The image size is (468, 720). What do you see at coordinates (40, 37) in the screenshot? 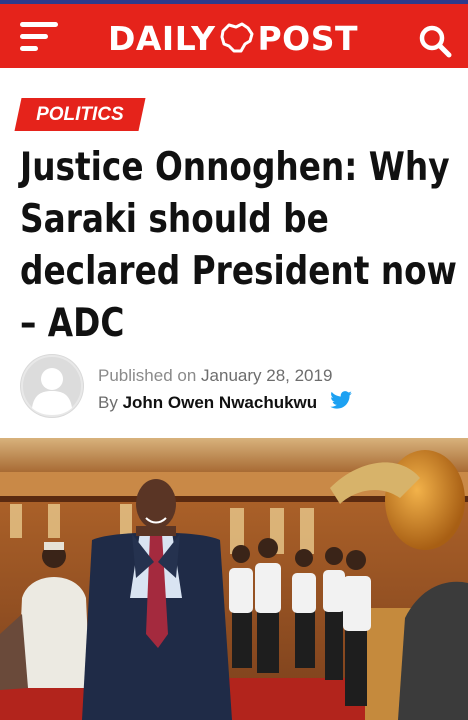
I see `menu-icon` at bounding box center [40, 37].